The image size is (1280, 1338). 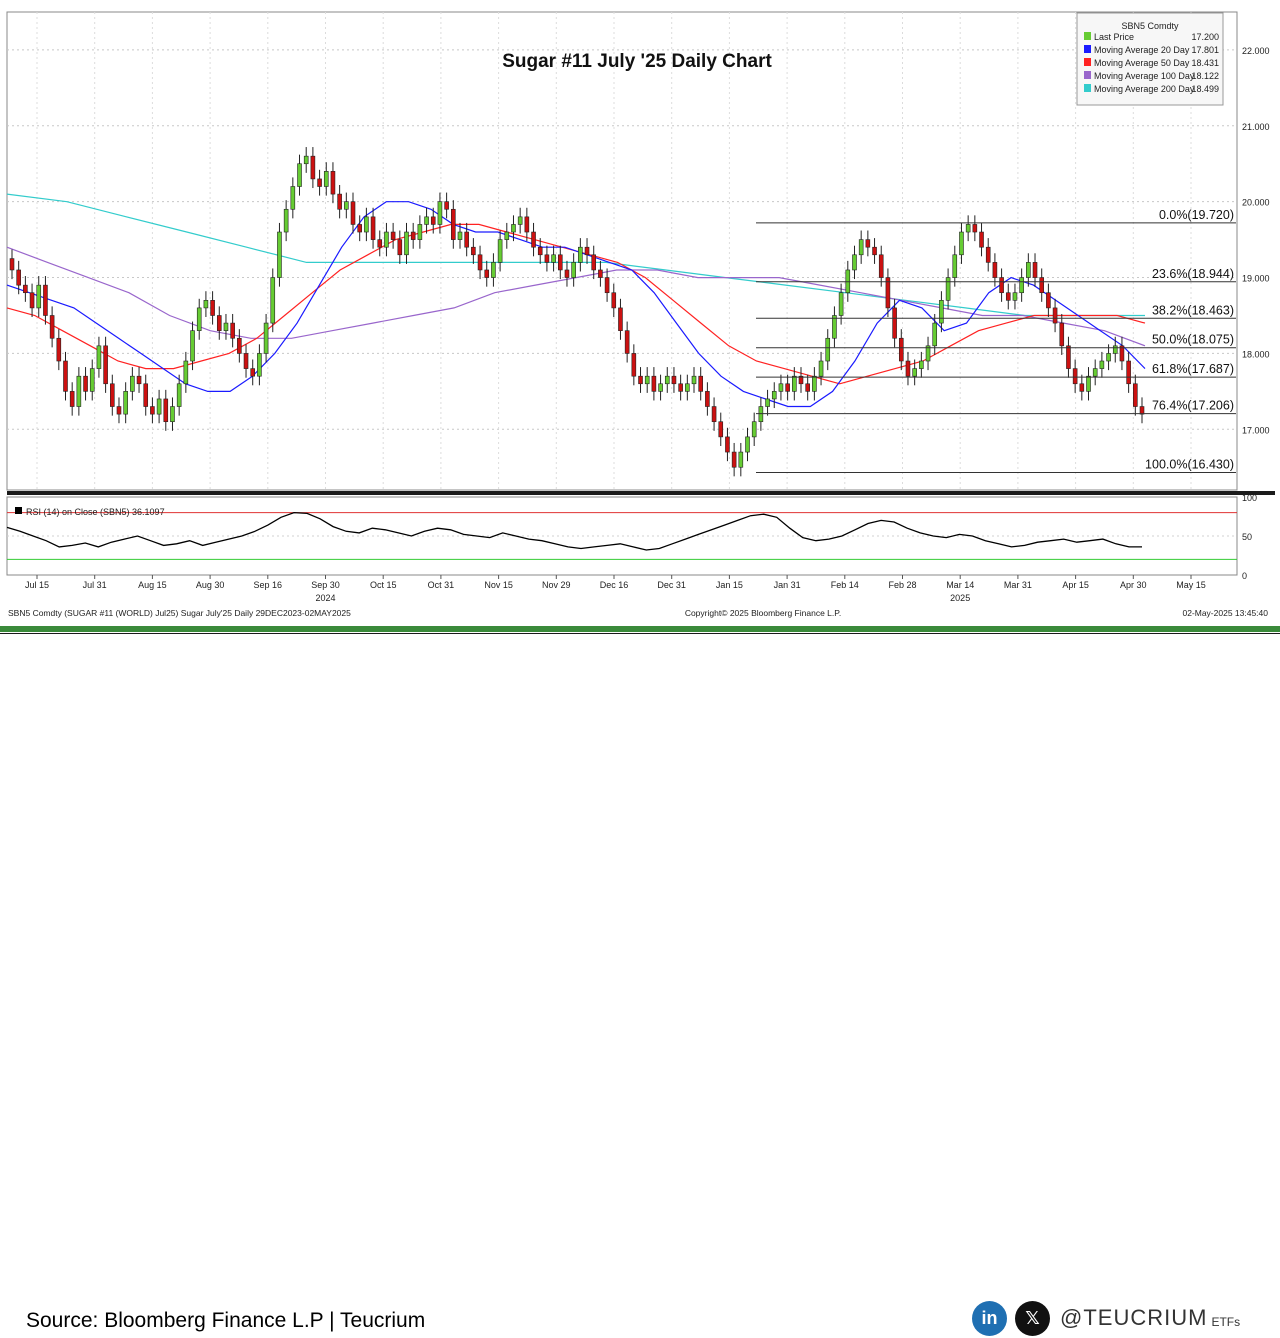 What do you see at coordinates (210, 585) in the screenshot?
I see `x-tick-label: Aug 30` at bounding box center [210, 585].